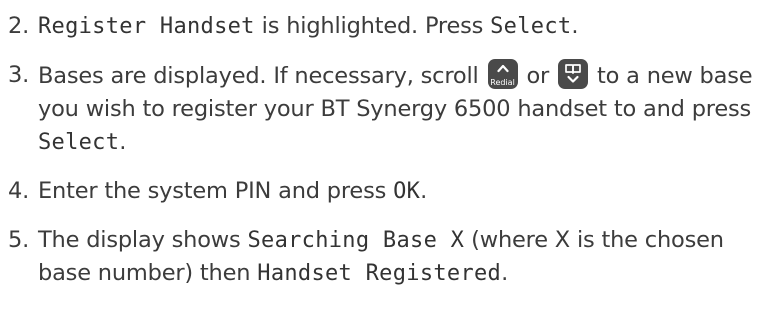 Image resolution: width=781 pixels, height=315 pixels. Describe the element at coordinates (502, 82) in the screenshot. I see `redial-key-label: Redial` at that location.